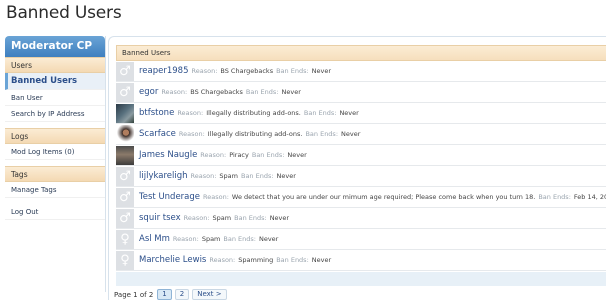  I want to click on username-link: lijlykareligh, so click(163, 176).